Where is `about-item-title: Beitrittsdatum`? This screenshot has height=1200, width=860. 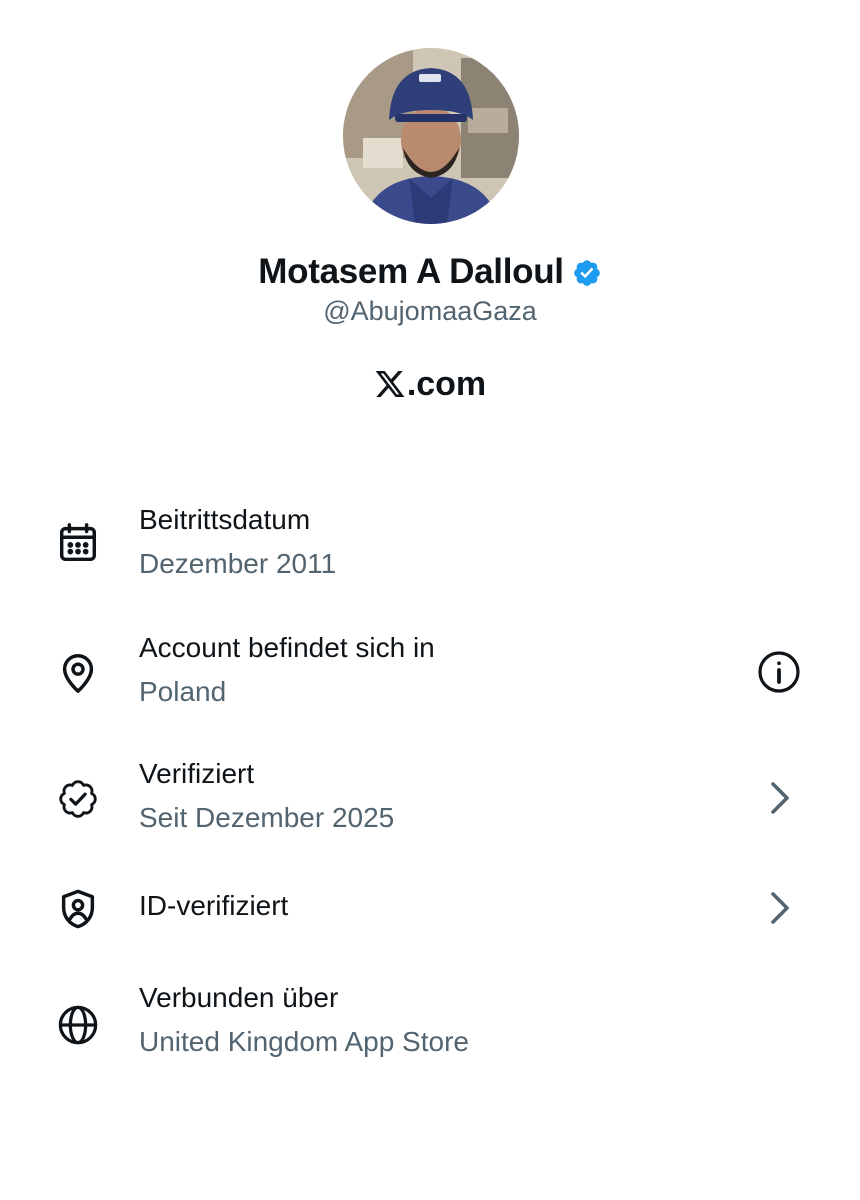
about-item-title: Beitrittsdatum is located at coordinates (225, 519).